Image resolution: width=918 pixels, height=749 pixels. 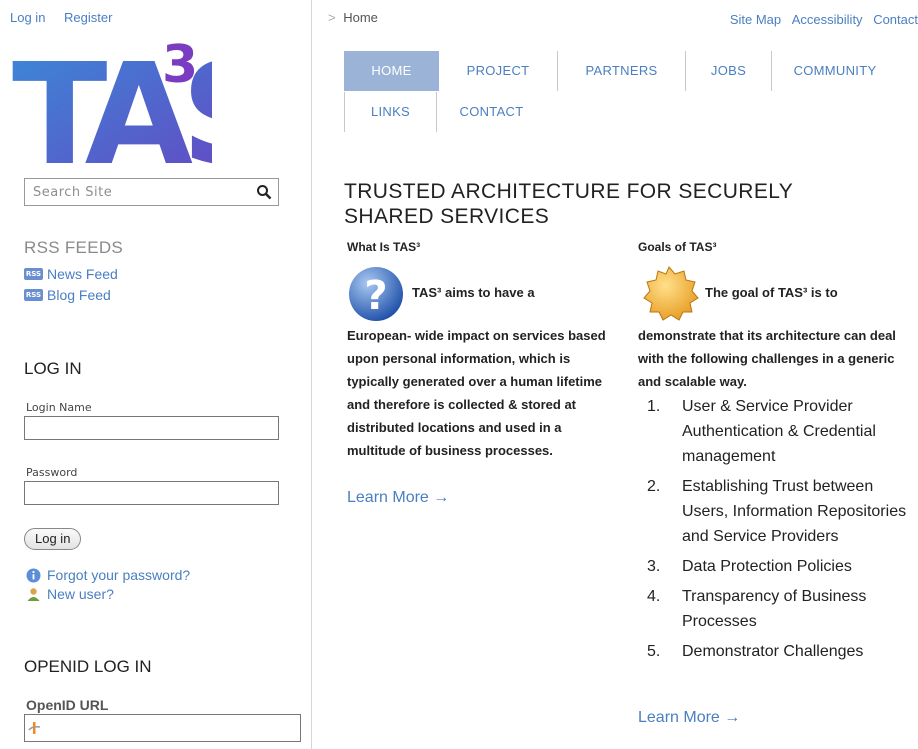 What do you see at coordinates (112, 105) in the screenshot?
I see `site-logo: TAS 3` at bounding box center [112, 105].